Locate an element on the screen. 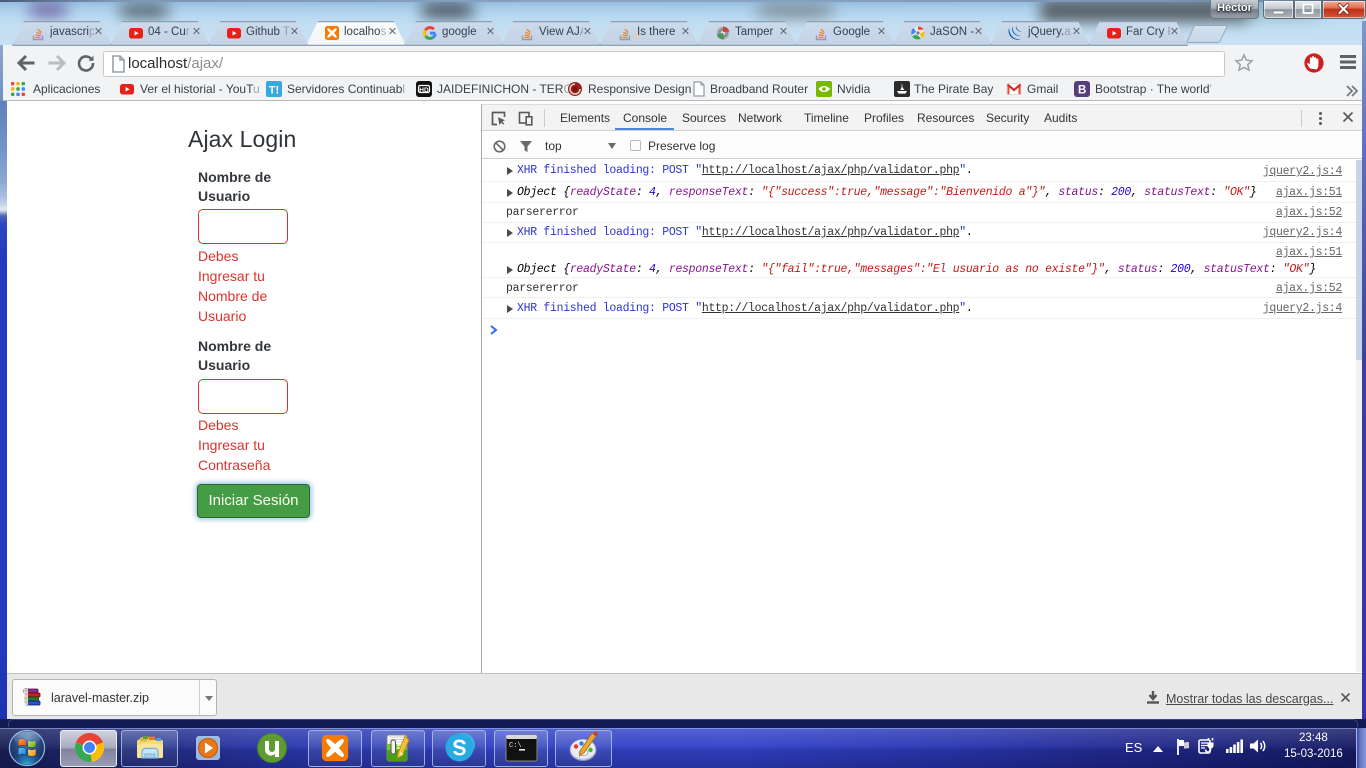 The image size is (1366, 768). svg-text: HD is located at coordinates (424, 90).